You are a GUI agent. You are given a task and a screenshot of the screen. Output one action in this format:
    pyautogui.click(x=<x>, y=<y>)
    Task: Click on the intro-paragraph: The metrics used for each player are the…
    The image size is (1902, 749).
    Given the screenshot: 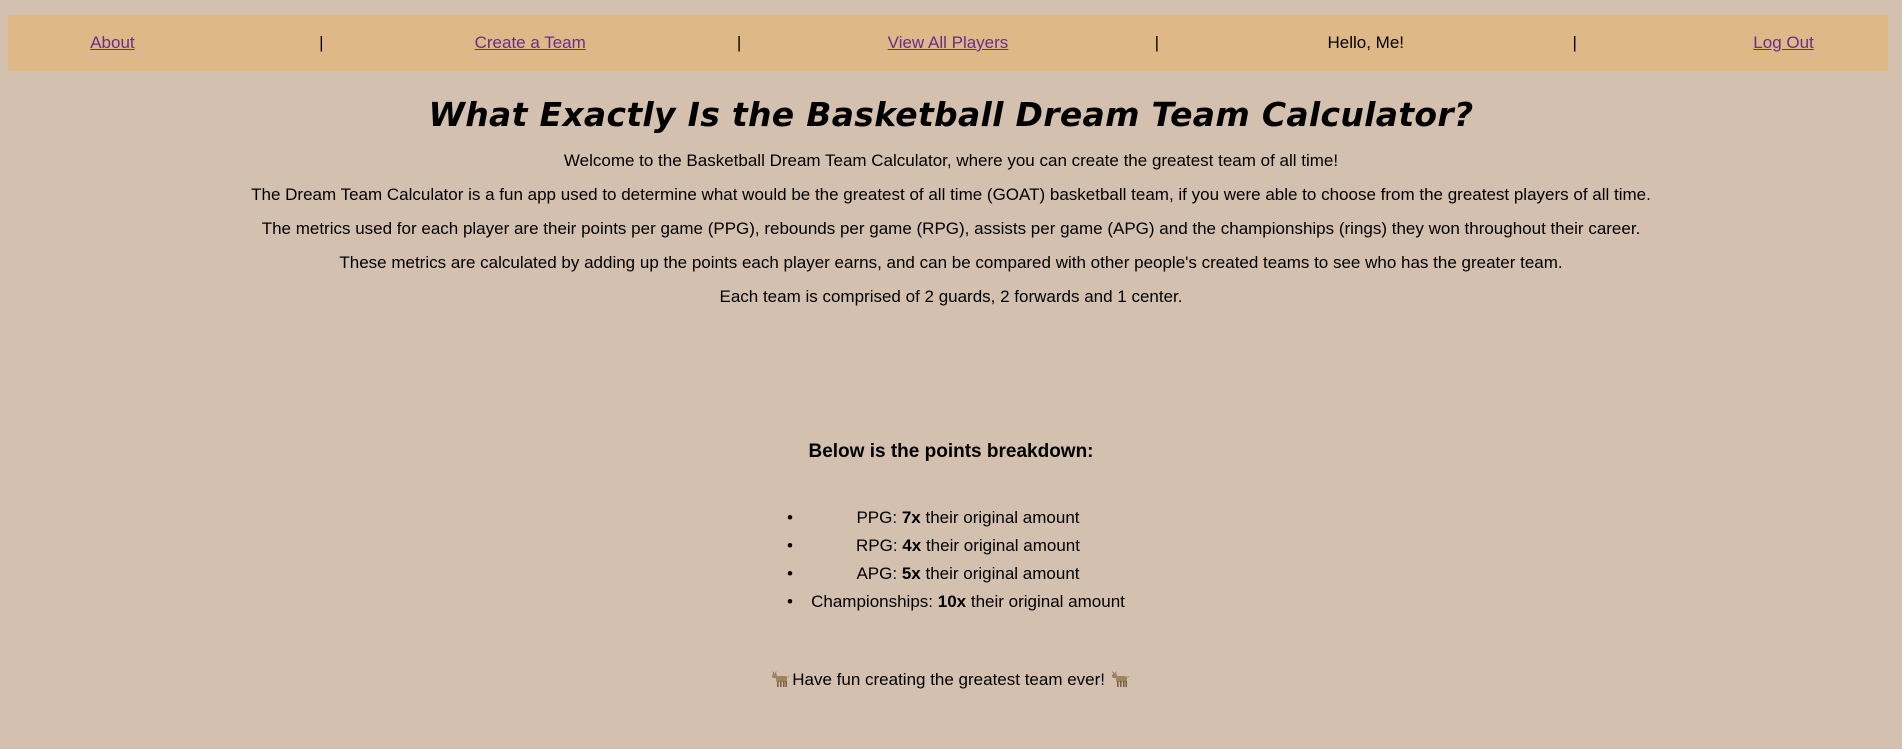 What is the action you would take?
    pyautogui.click(x=951, y=228)
    